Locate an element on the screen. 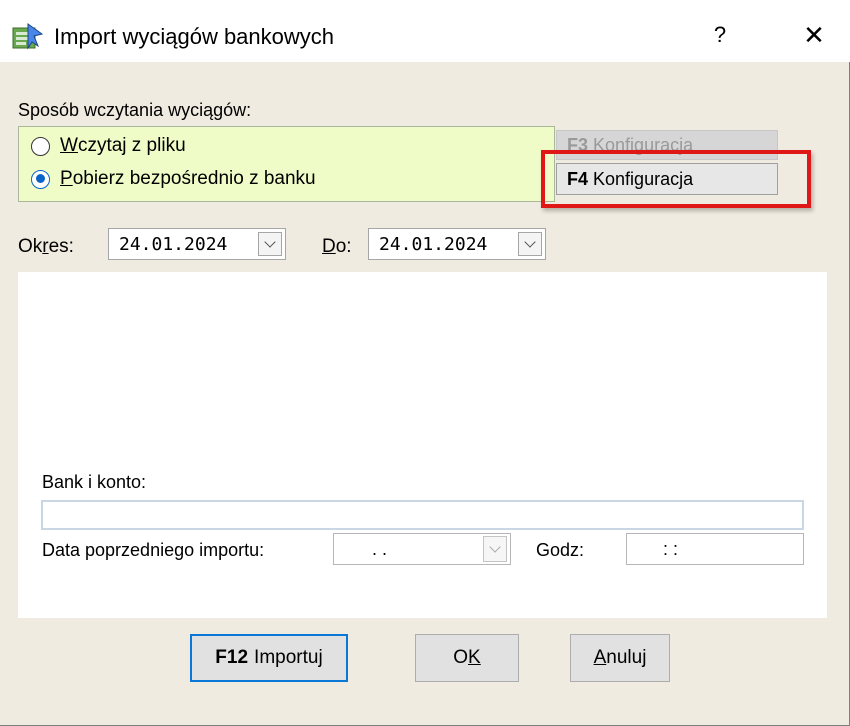  radio-checked-icon is located at coordinates (40, 179).